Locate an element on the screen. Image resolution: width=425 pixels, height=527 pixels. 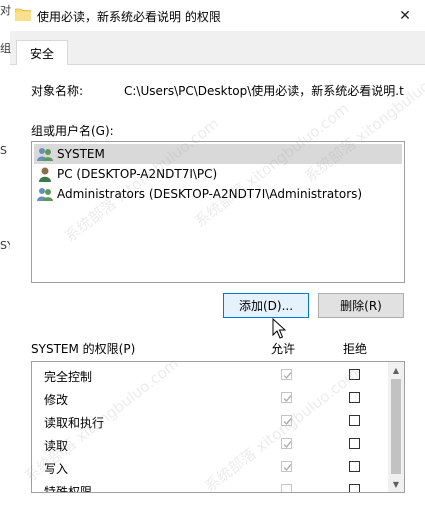
scroll-up-arrow-icon: ▲ is located at coordinates (396, 370).